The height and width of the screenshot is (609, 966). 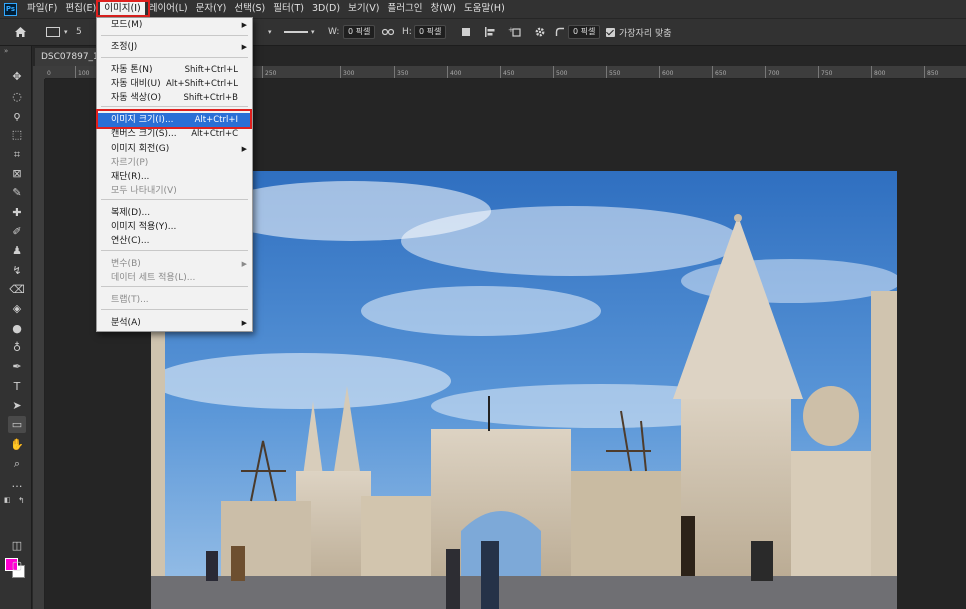 What do you see at coordinates (17, 565) in the screenshot?
I see `screen-mode-icon: ▢` at bounding box center [17, 565].